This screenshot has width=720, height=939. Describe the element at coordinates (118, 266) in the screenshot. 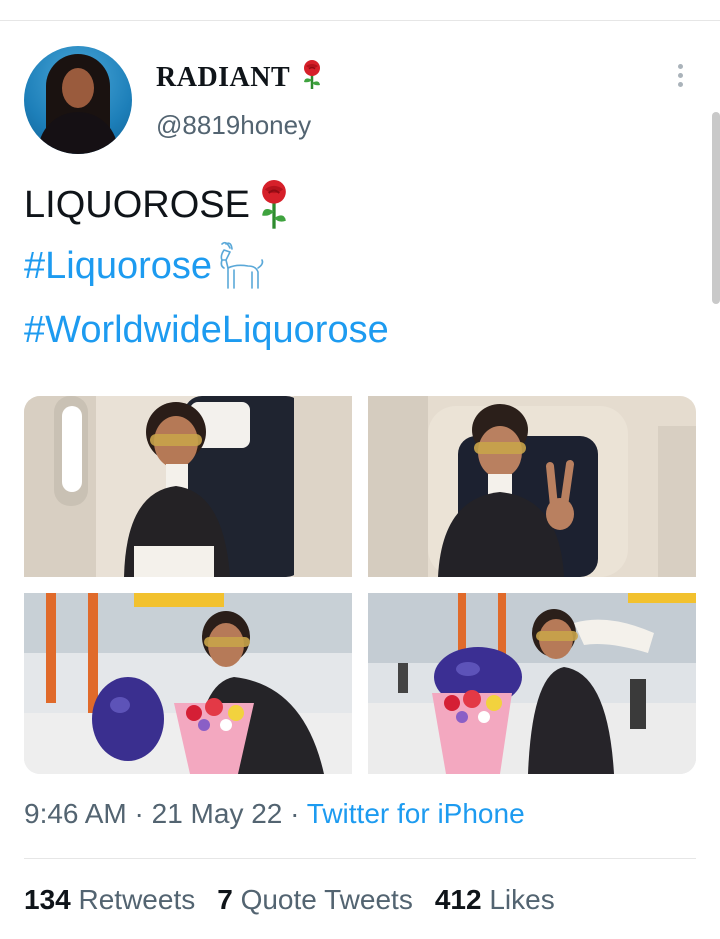

I see `hashtag-text: #Liquorose` at that location.